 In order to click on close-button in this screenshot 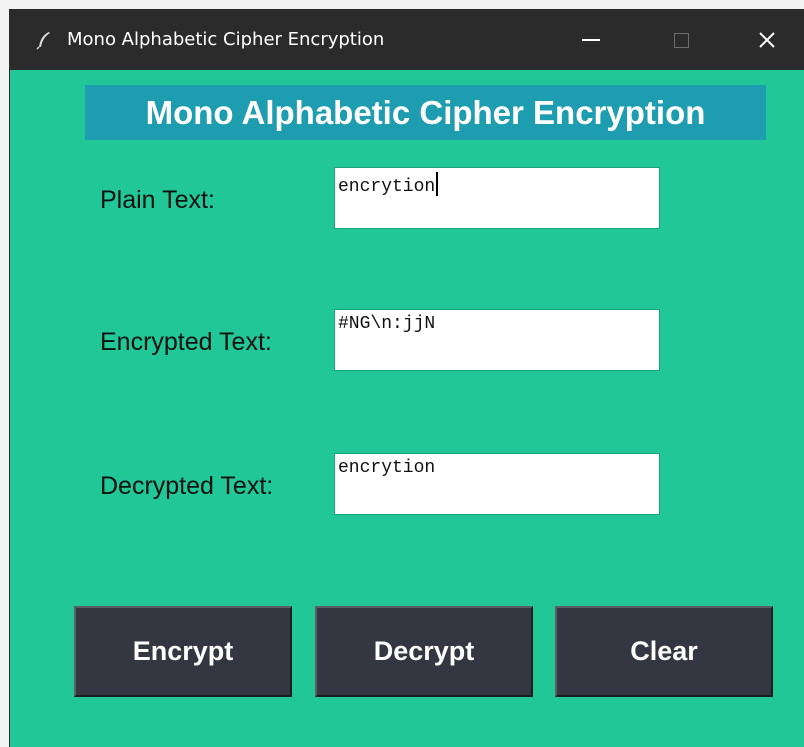, I will do `click(767, 40)`.